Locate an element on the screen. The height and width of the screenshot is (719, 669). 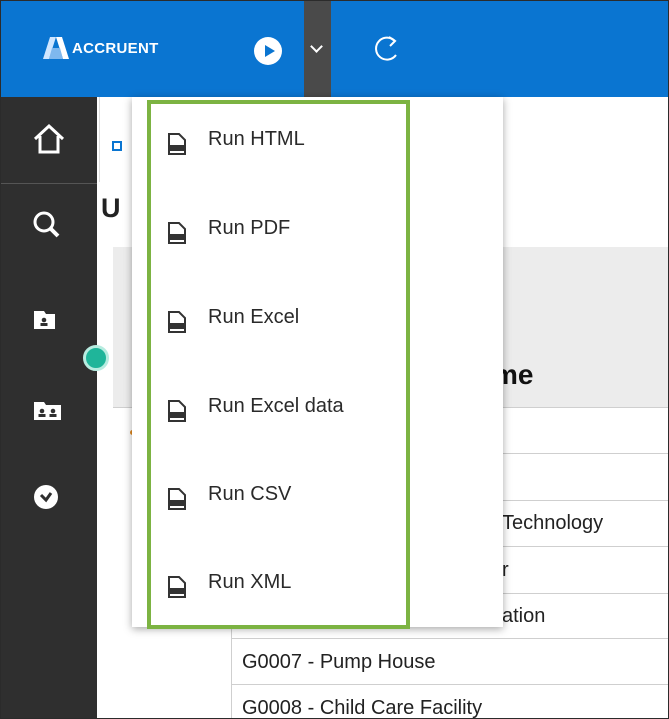
menu-item-label: Run HTML is located at coordinates (256, 139).